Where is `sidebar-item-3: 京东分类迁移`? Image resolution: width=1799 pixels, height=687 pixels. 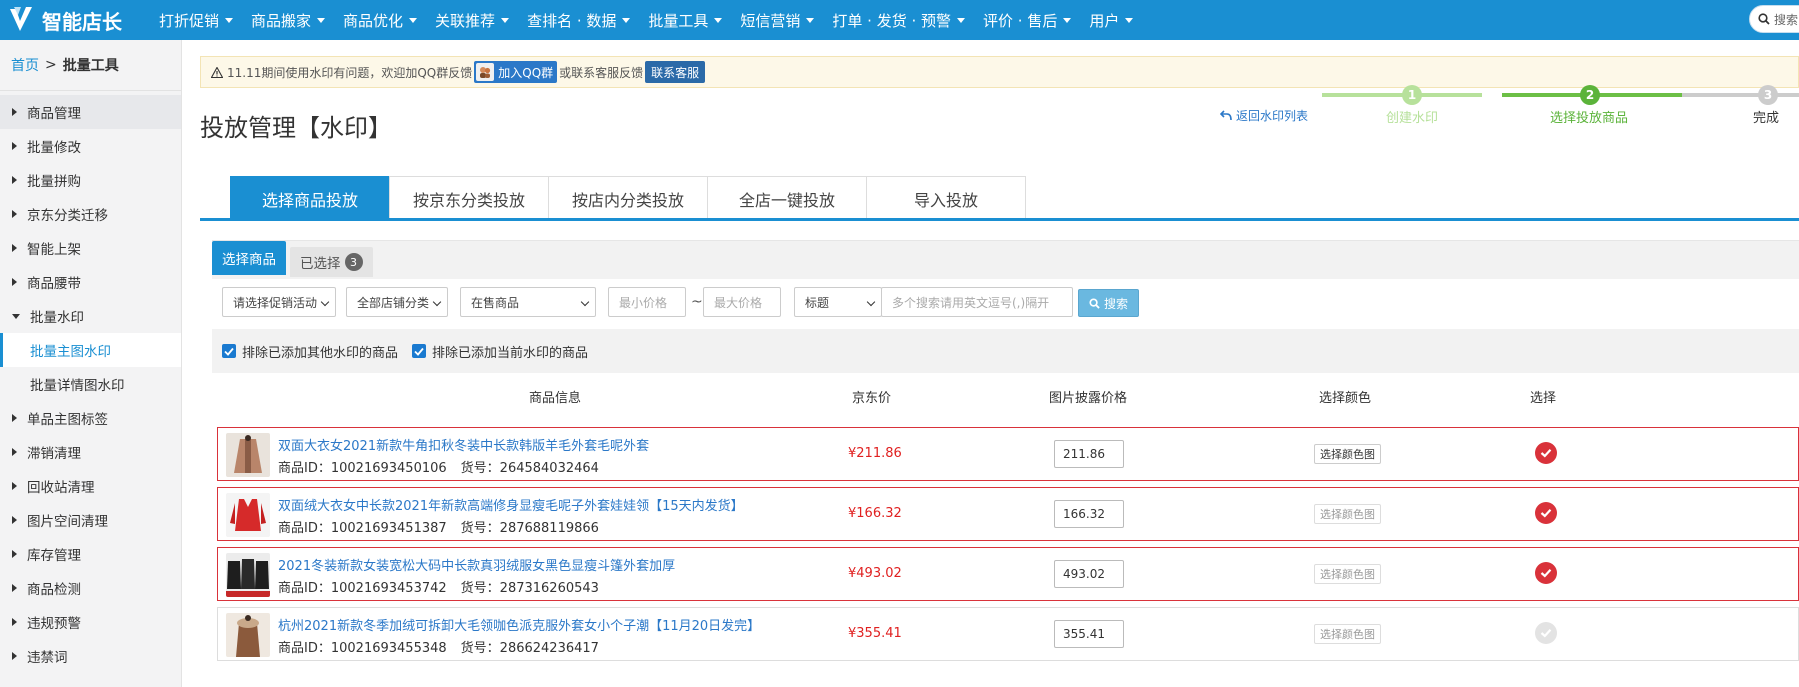 sidebar-item-3: 京东分类迁移 is located at coordinates (90, 214).